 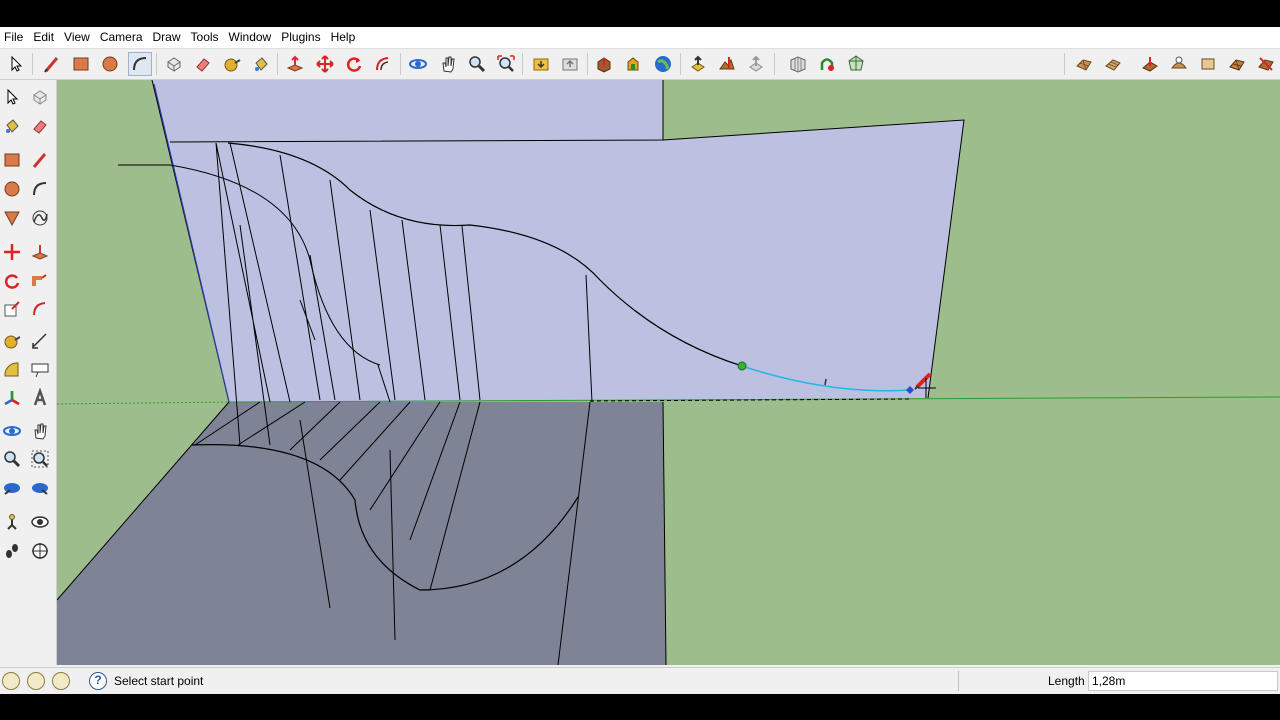 I want to click on smoove-icon, so click(x=1179, y=64).